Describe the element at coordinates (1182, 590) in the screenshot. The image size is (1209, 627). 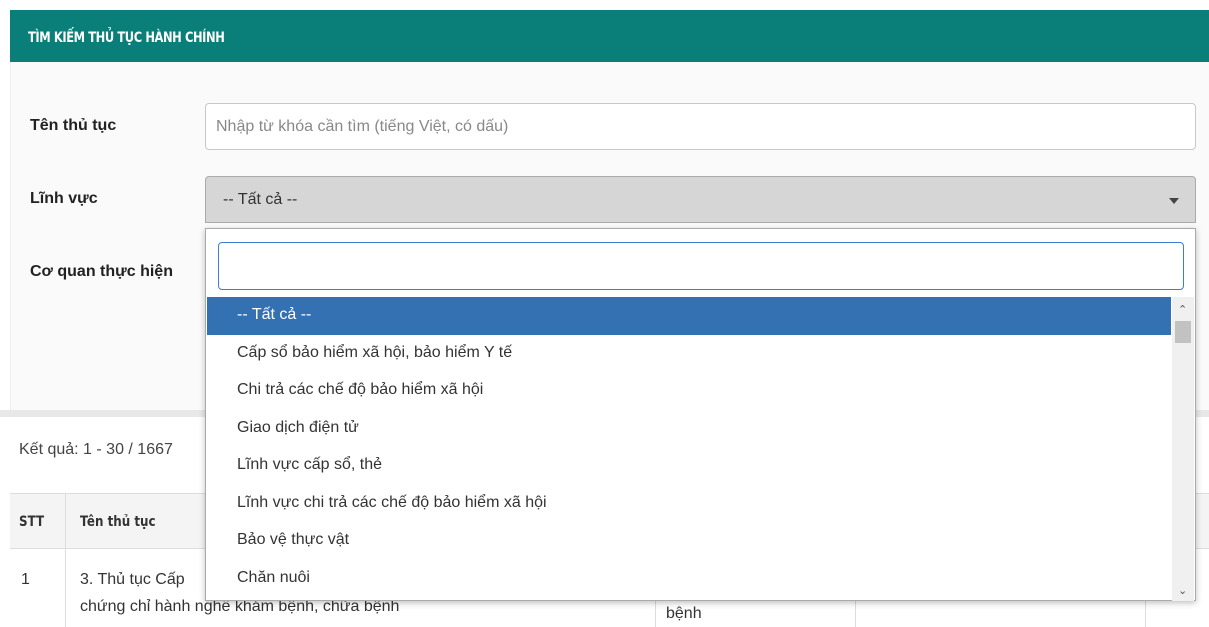
I see `scroll-down-icon: ⌄` at that location.